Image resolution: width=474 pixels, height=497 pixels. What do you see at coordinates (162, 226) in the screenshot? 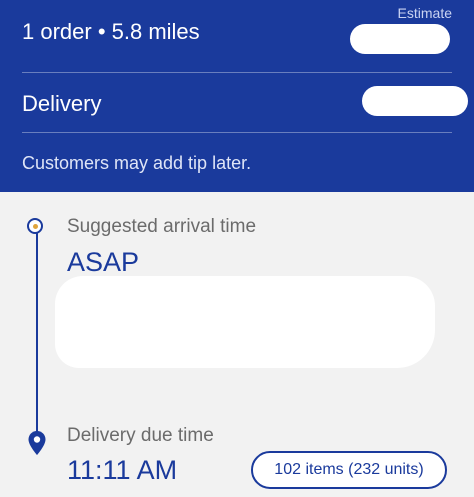
I see `suggested-arrival-label: Suggested arrival time` at bounding box center [162, 226].